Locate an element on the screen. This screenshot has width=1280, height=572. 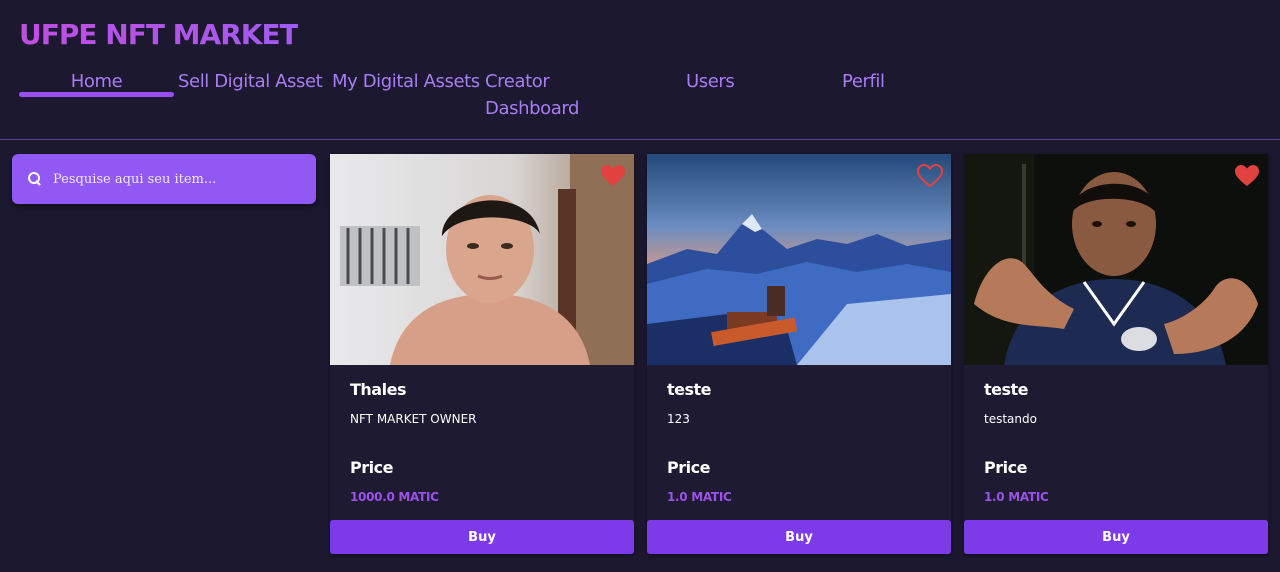
nav-creator-dashboard: Creator Dashboard is located at coordinates (545, 95).